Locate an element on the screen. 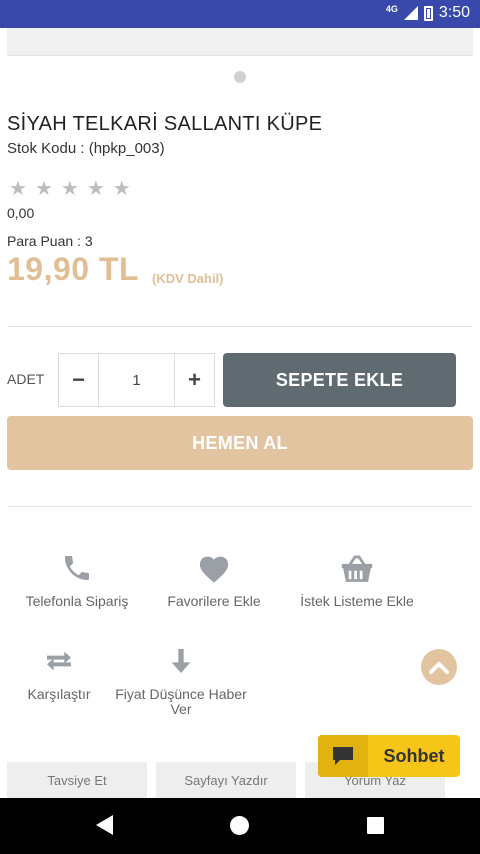  product-price: 19,90 TL is located at coordinates (73, 269).